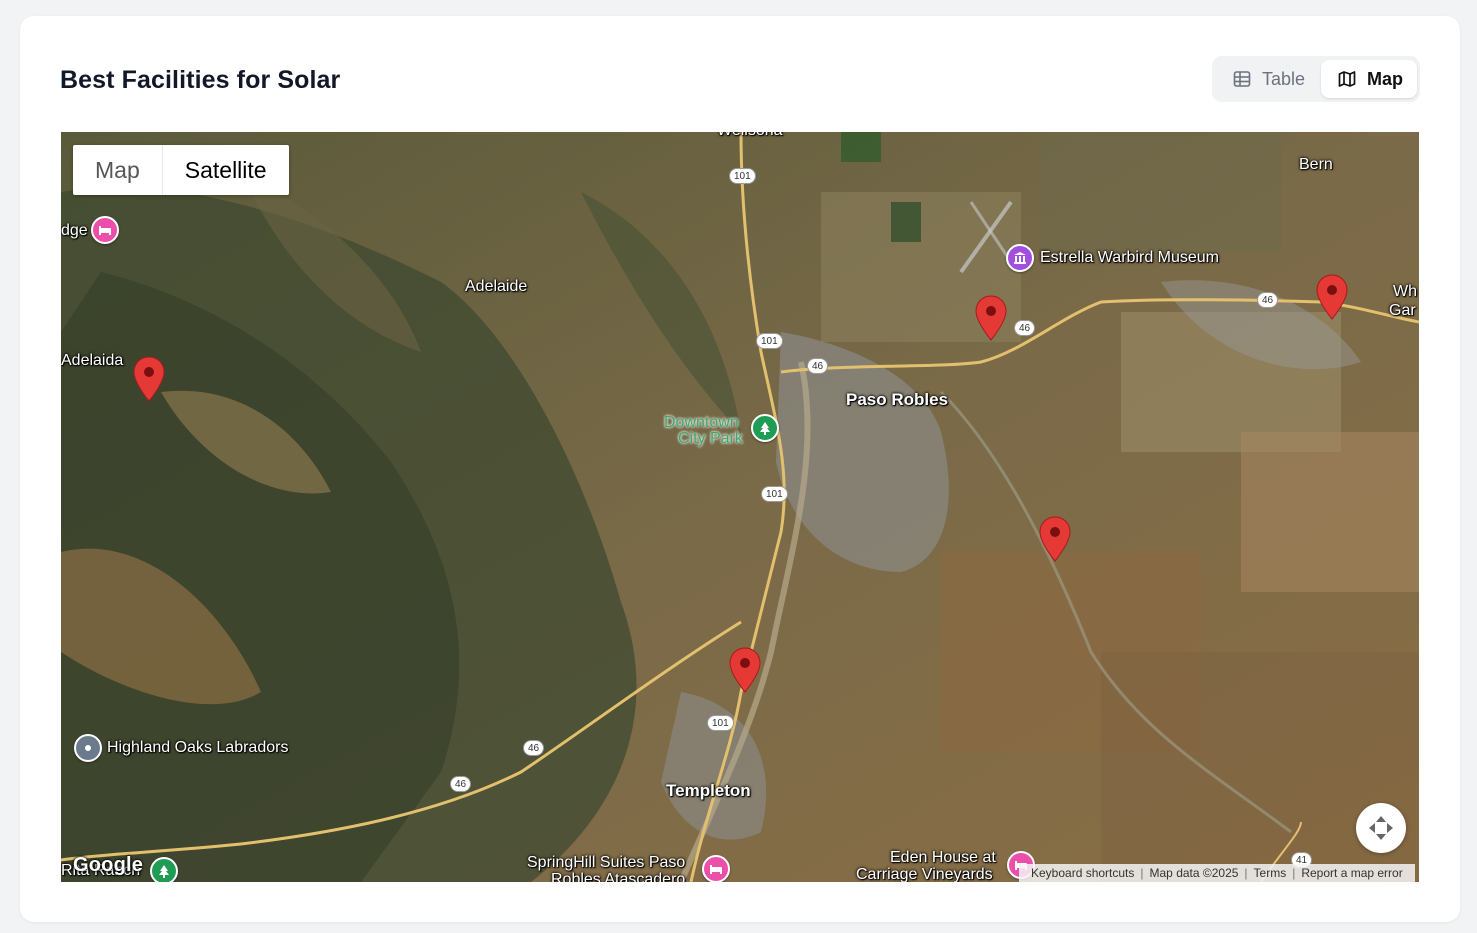 The image size is (1477, 933). I want to click on map-view-button: Map, so click(1369, 79).